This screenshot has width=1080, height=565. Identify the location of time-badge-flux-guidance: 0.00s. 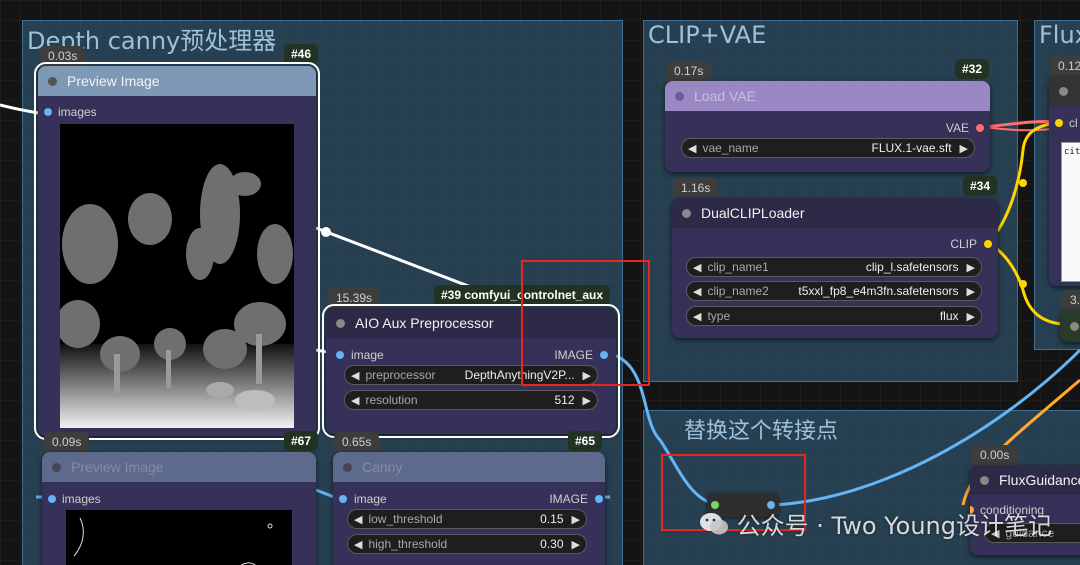
(995, 455).